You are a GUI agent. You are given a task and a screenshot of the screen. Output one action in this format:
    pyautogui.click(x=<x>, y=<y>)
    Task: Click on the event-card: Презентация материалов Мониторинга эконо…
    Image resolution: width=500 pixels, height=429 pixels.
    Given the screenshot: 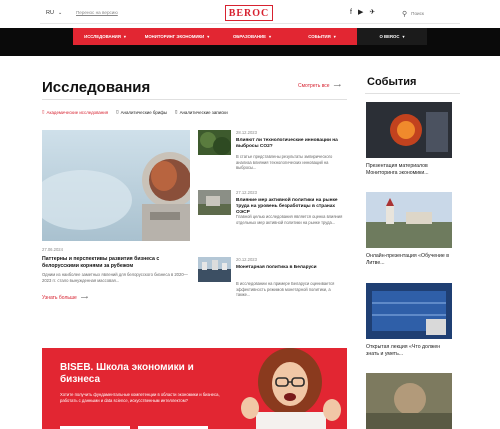 What is the action you would take?
    pyautogui.click(x=409, y=139)
    